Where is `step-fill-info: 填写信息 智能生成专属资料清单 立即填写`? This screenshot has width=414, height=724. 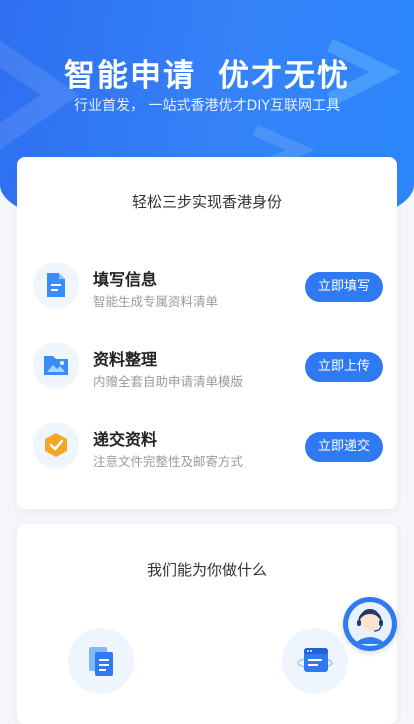 step-fill-info: 填写信息 智能生成专属资料清单 立即填写 is located at coordinates (208, 288).